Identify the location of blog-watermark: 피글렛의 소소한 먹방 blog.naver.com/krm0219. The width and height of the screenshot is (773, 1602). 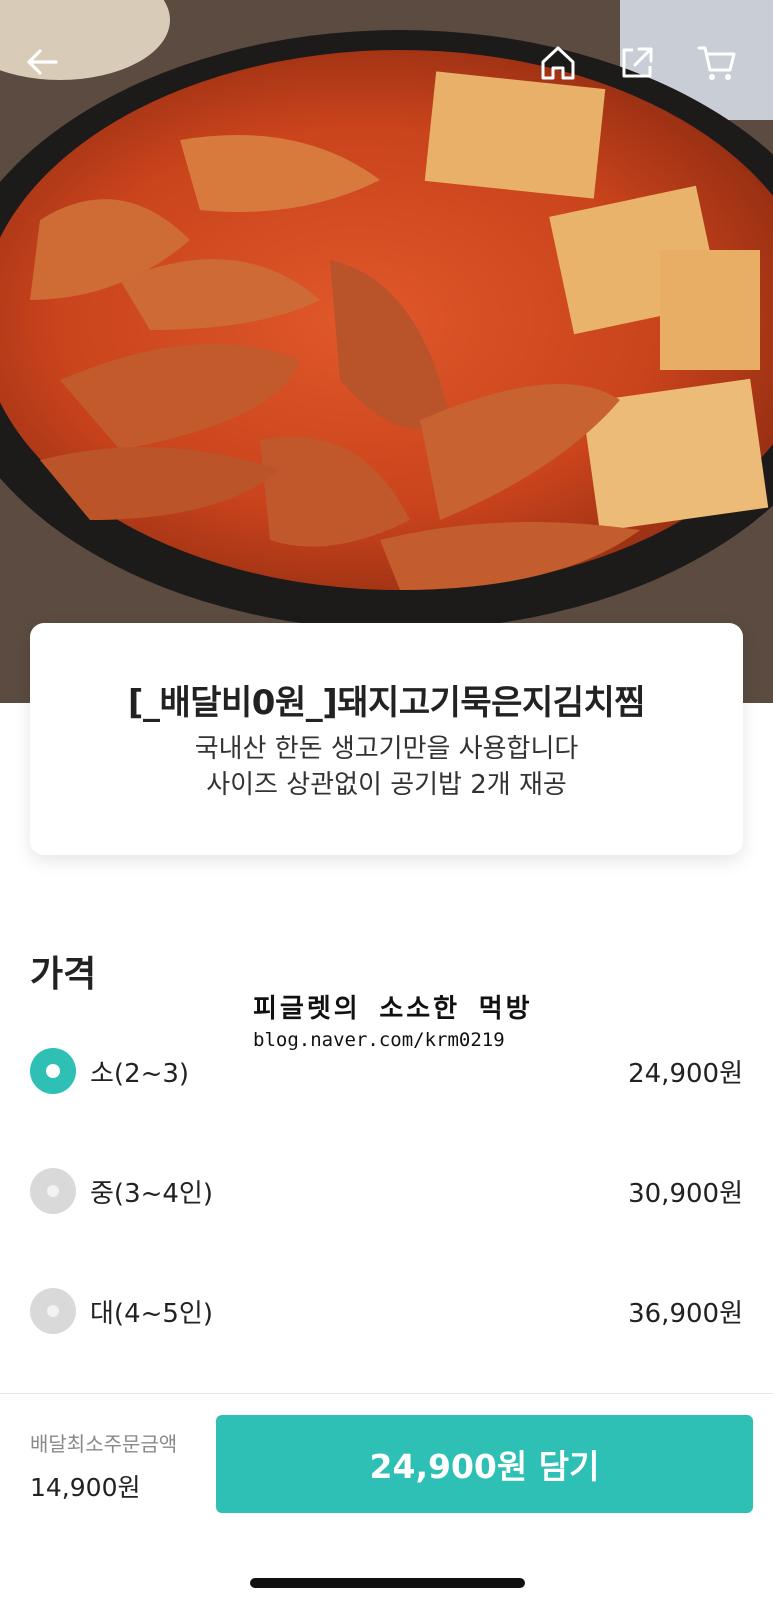
(393, 1019).